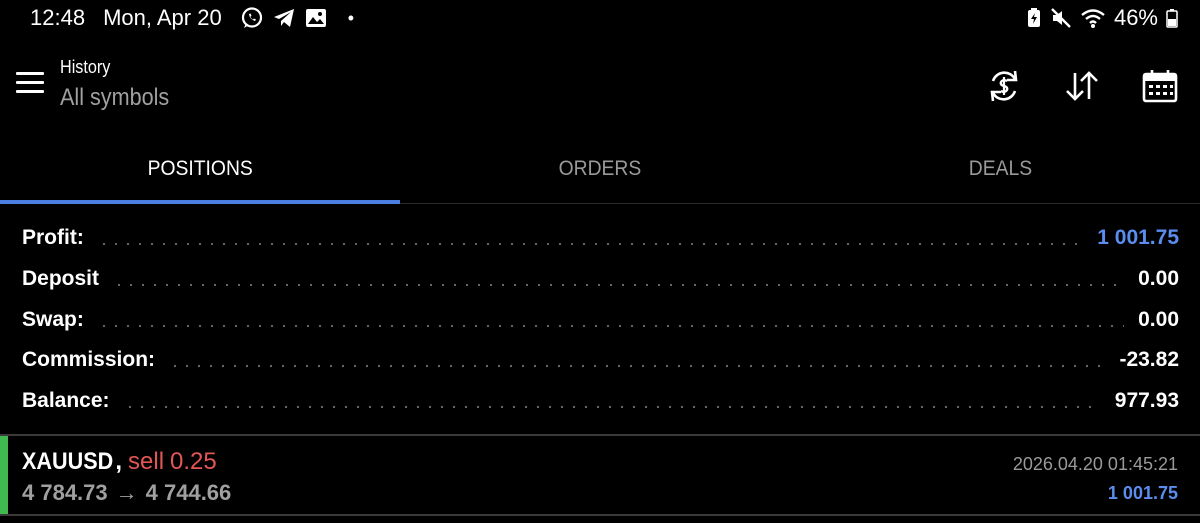 This screenshot has height=523, width=1200. What do you see at coordinates (1095, 464) in the screenshot?
I see `position-time: 2026.04.20 01:45:21` at bounding box center [1095, 464].